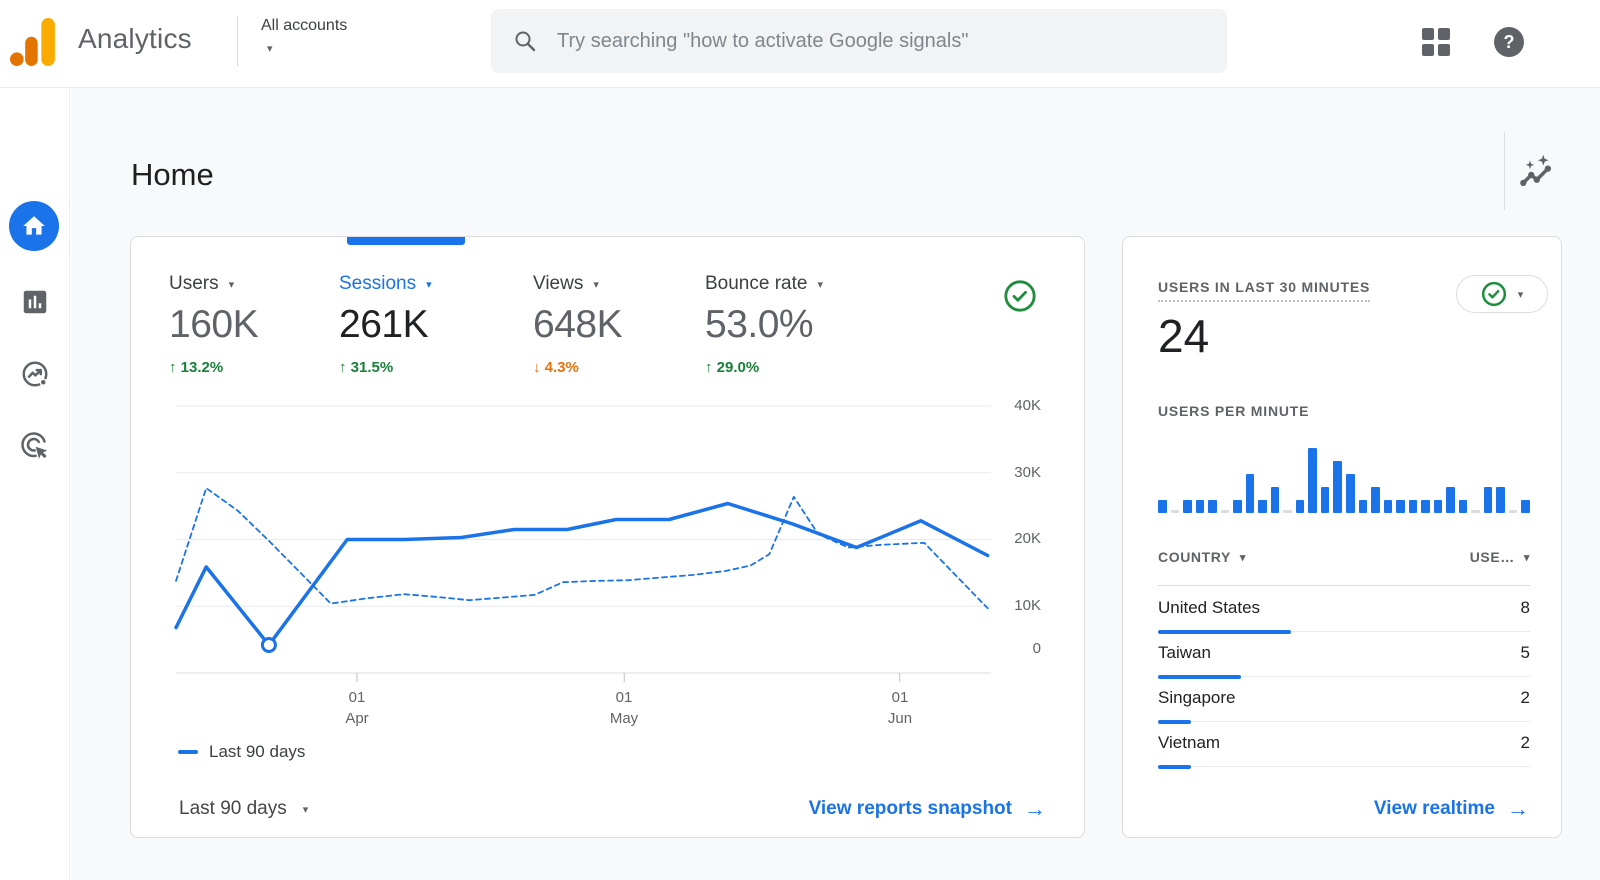 The height and width of the screenshot is (880, 1600). What do you see at coordinates (759, 324) in the screenshot?
I see `metric-value: 53.0%` at bounding box center [759, 324].